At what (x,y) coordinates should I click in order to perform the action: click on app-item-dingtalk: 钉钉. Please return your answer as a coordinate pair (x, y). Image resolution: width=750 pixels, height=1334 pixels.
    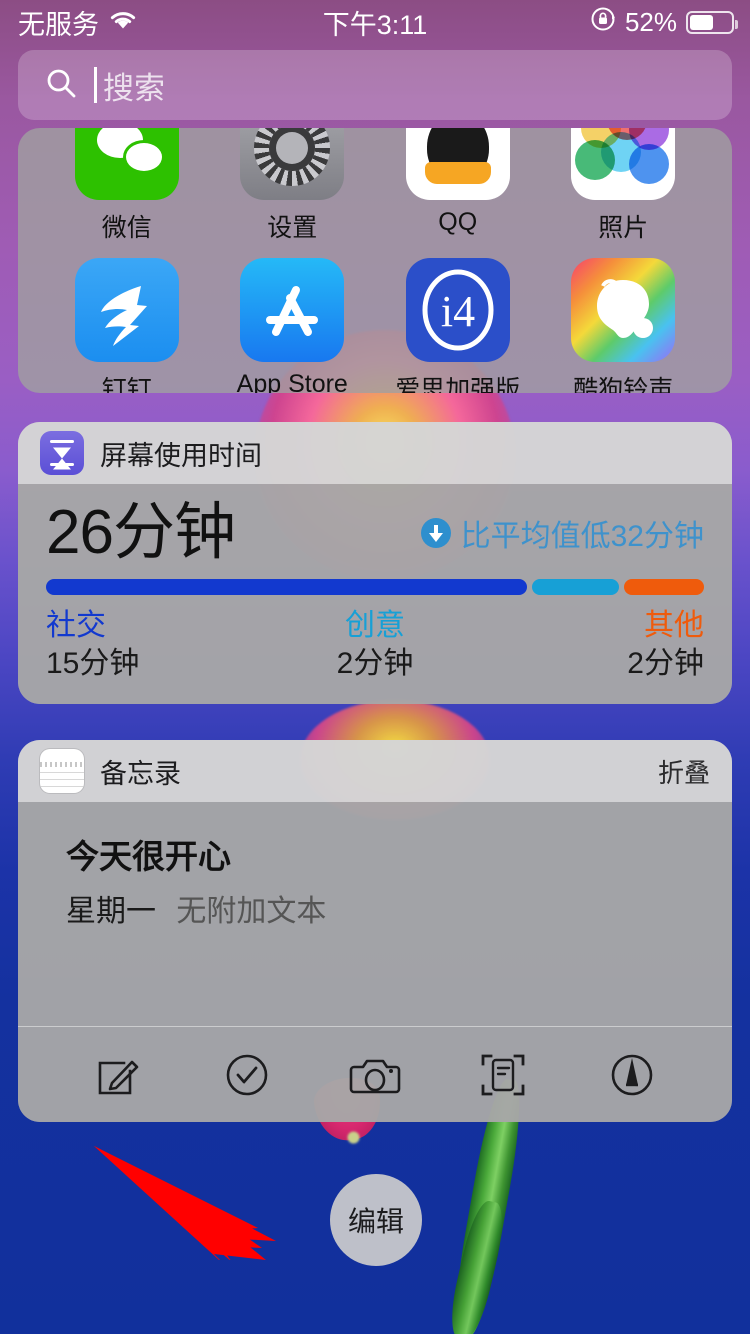
    Looking at the image, I should click on (127, 325).